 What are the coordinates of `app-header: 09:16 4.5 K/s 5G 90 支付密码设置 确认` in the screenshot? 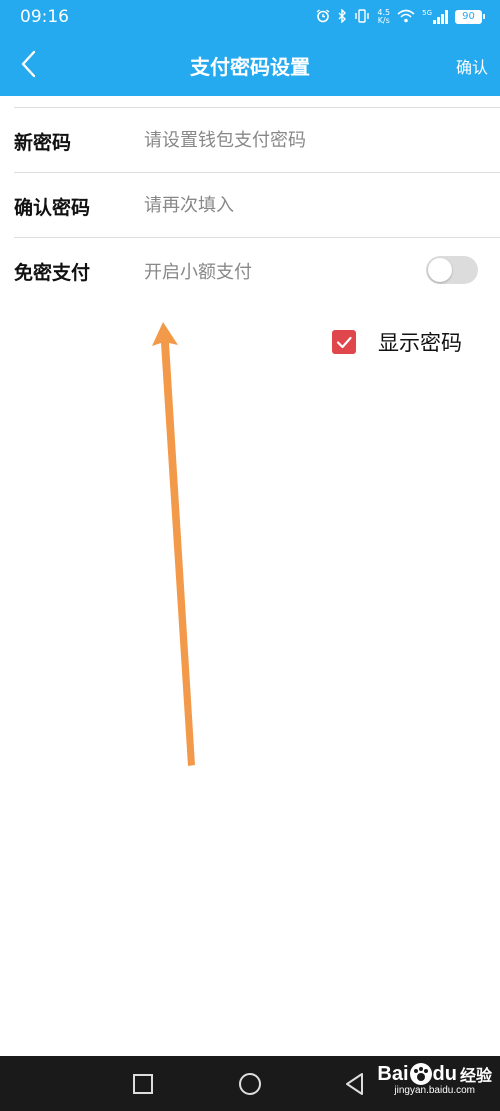 It's located at (250, 48).